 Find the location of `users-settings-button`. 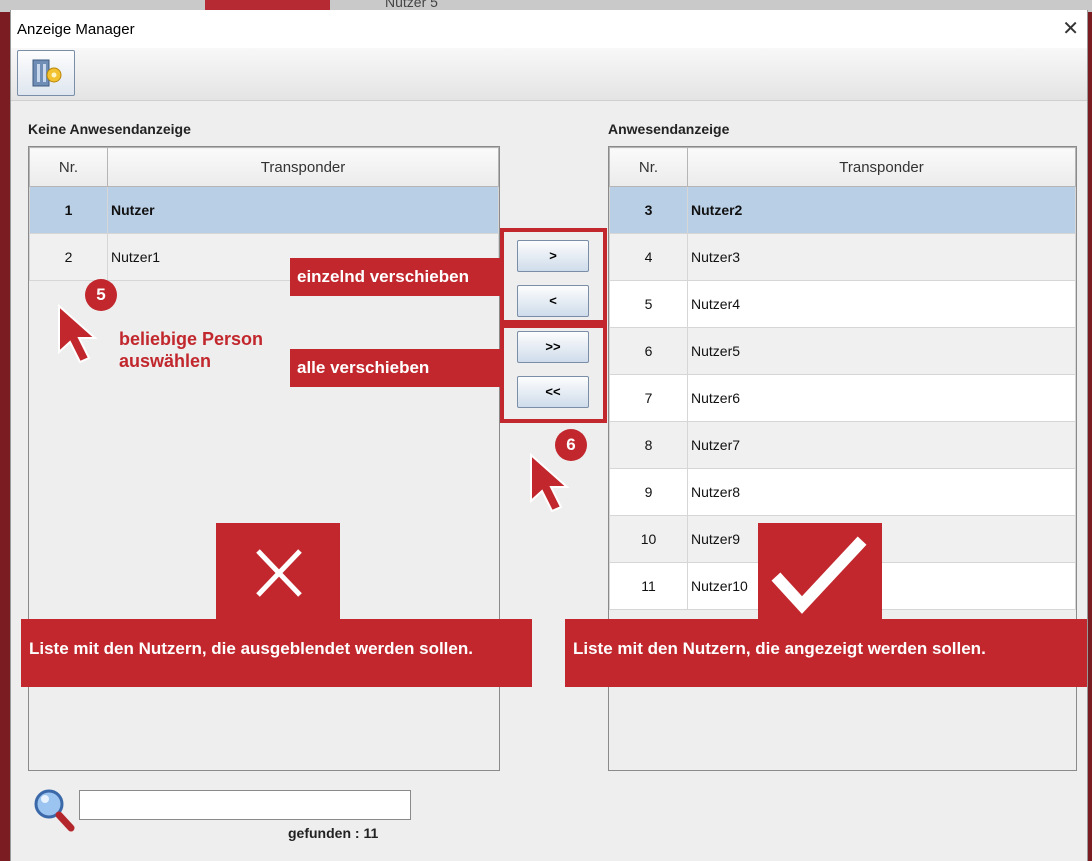

users-settings-button is located at coordinates (46, 73).